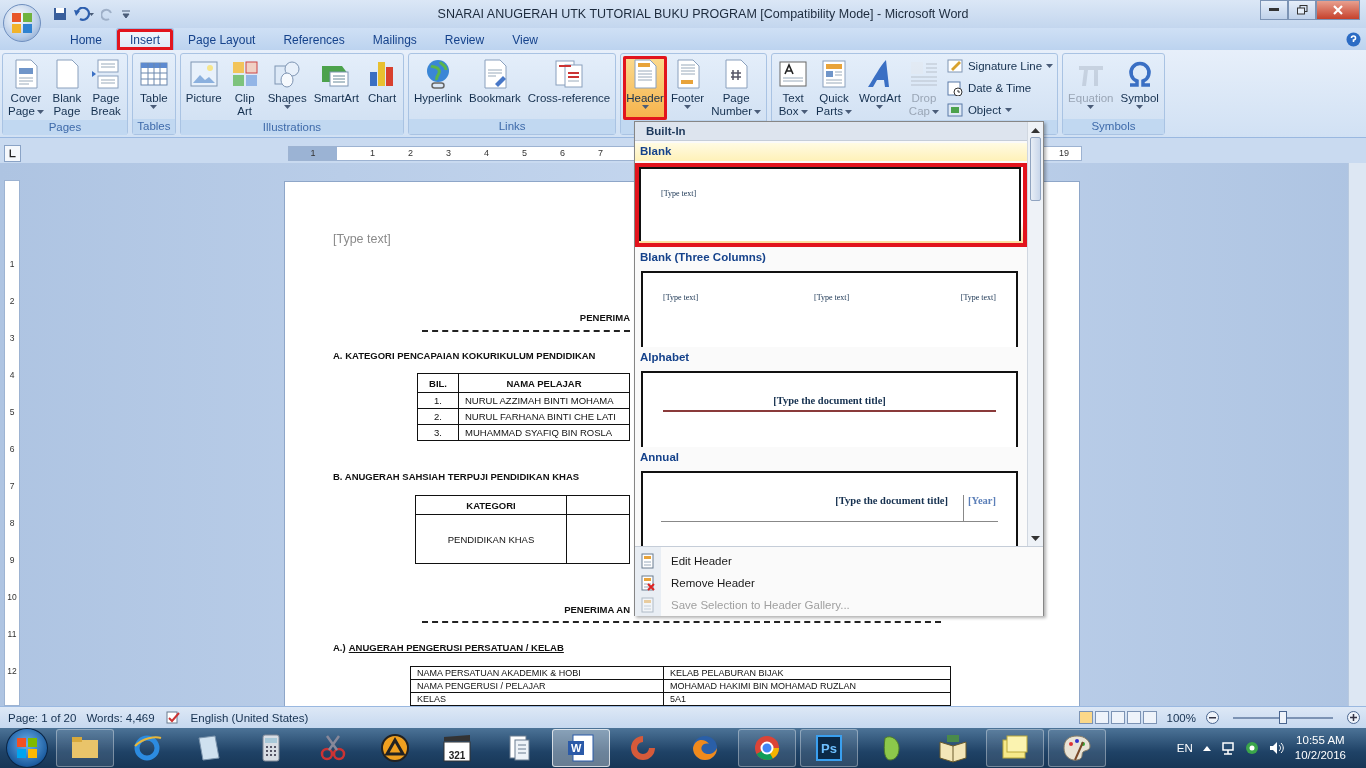  I want to click on word-icon, so click(581, 748).